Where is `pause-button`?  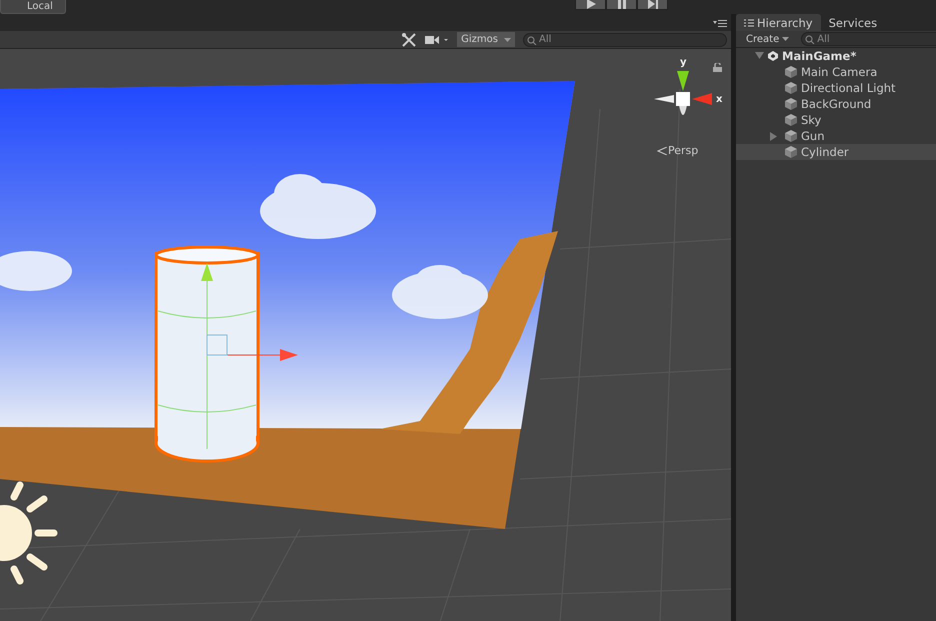 pause-button is located at coordinates (621, 5).